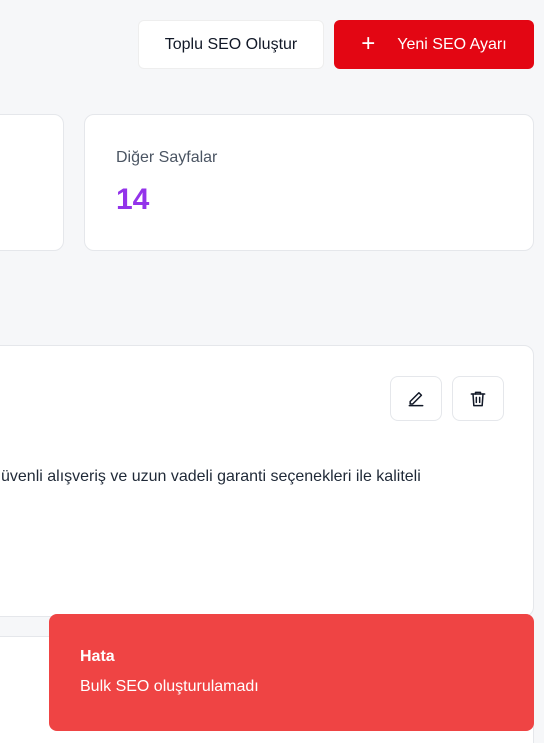  I want to click on edit-button, so click(416, 398).